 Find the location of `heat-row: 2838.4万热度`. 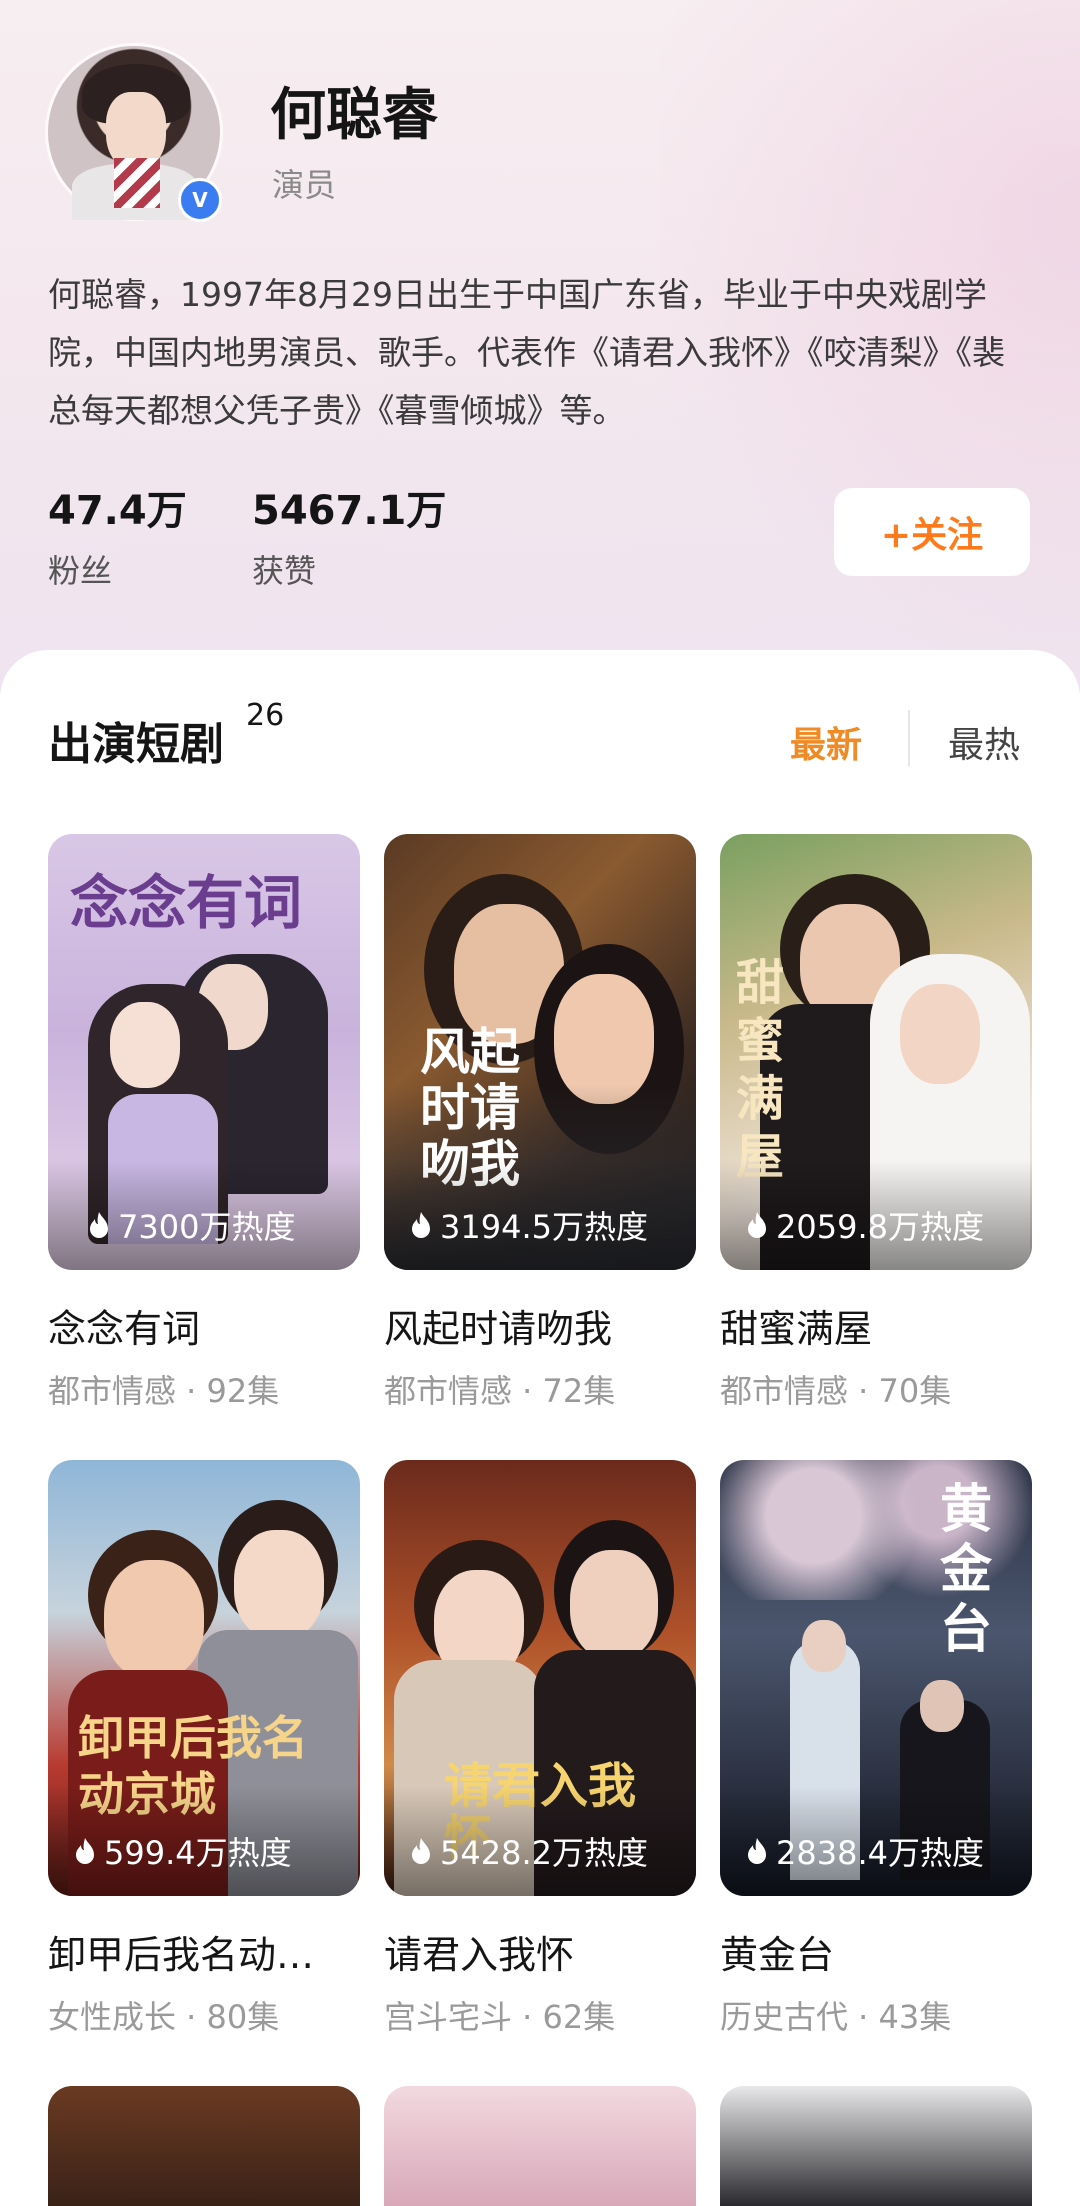

heat-row: 2838.4万热度 is located at coordinates (865, 1851).